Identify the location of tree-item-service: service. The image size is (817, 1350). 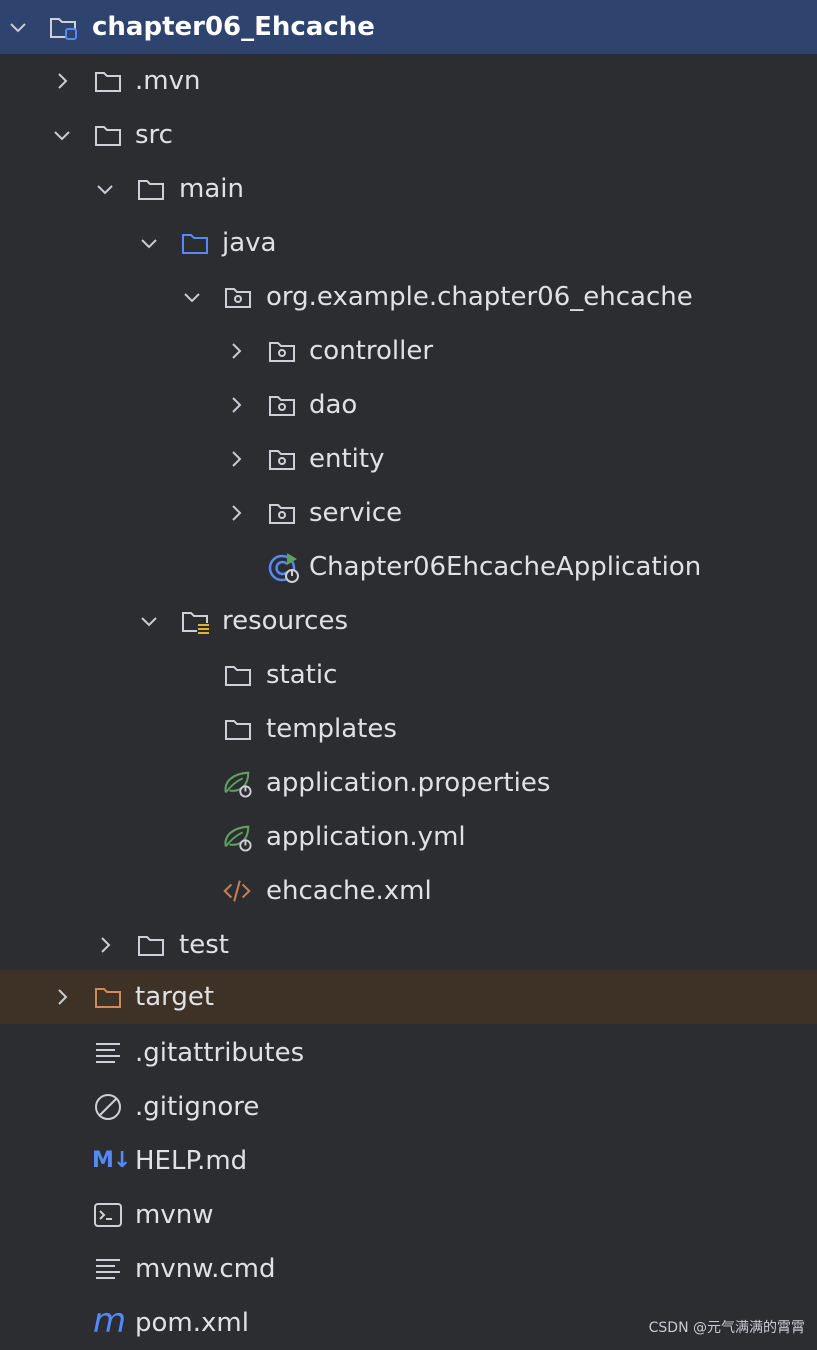
(408, 513).